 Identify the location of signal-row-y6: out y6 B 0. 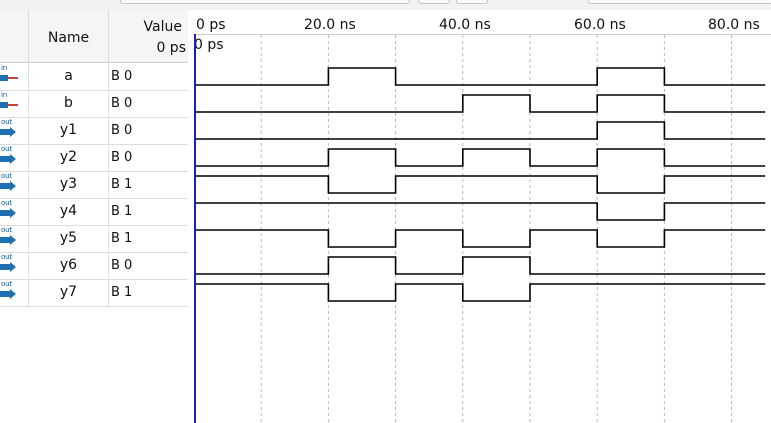
(94, 266).